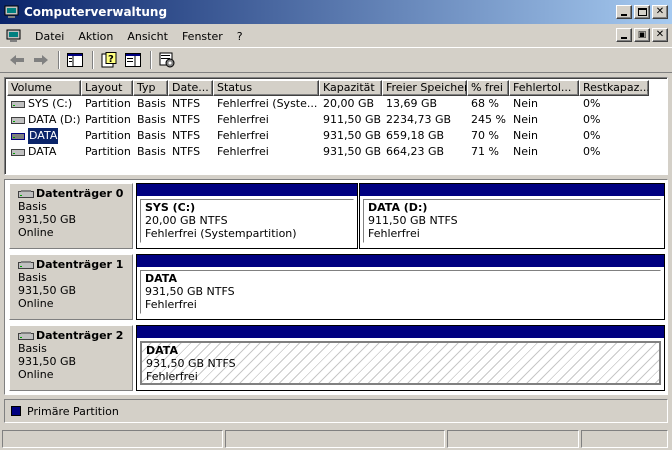 Image resolution: width=672 pixels, height=450 pixels. I want to click on partition-data-selected: DATA 931,50 GB NTFS Fehlerfrei, so click(400, 358).